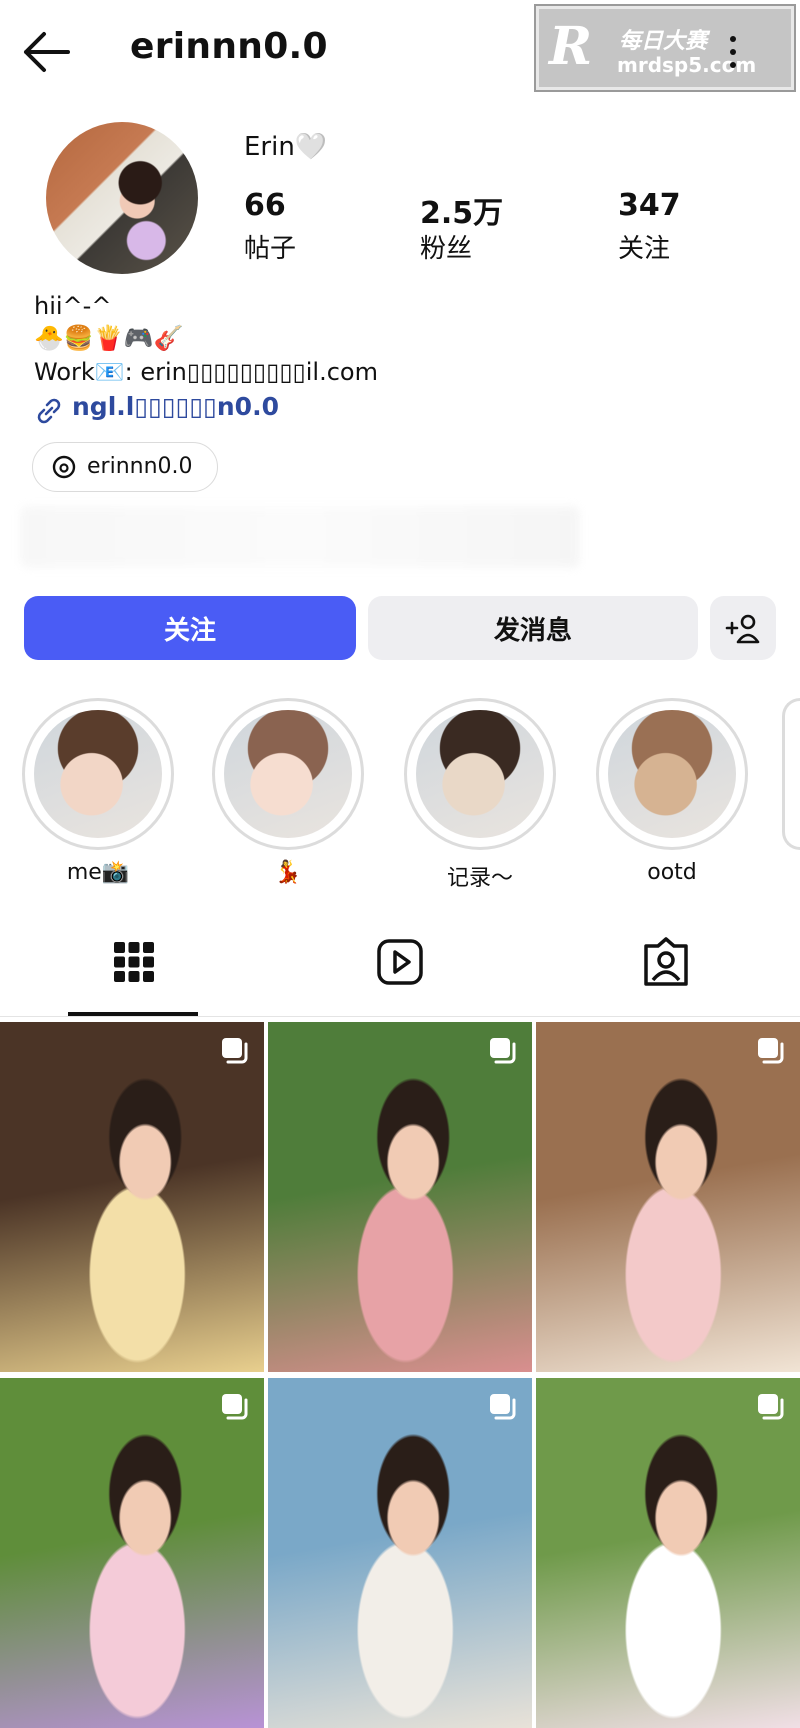 Image resolution: width=800 pixels, height=1728 pixels. I want to click on add-user-icon, so click(742, 629).